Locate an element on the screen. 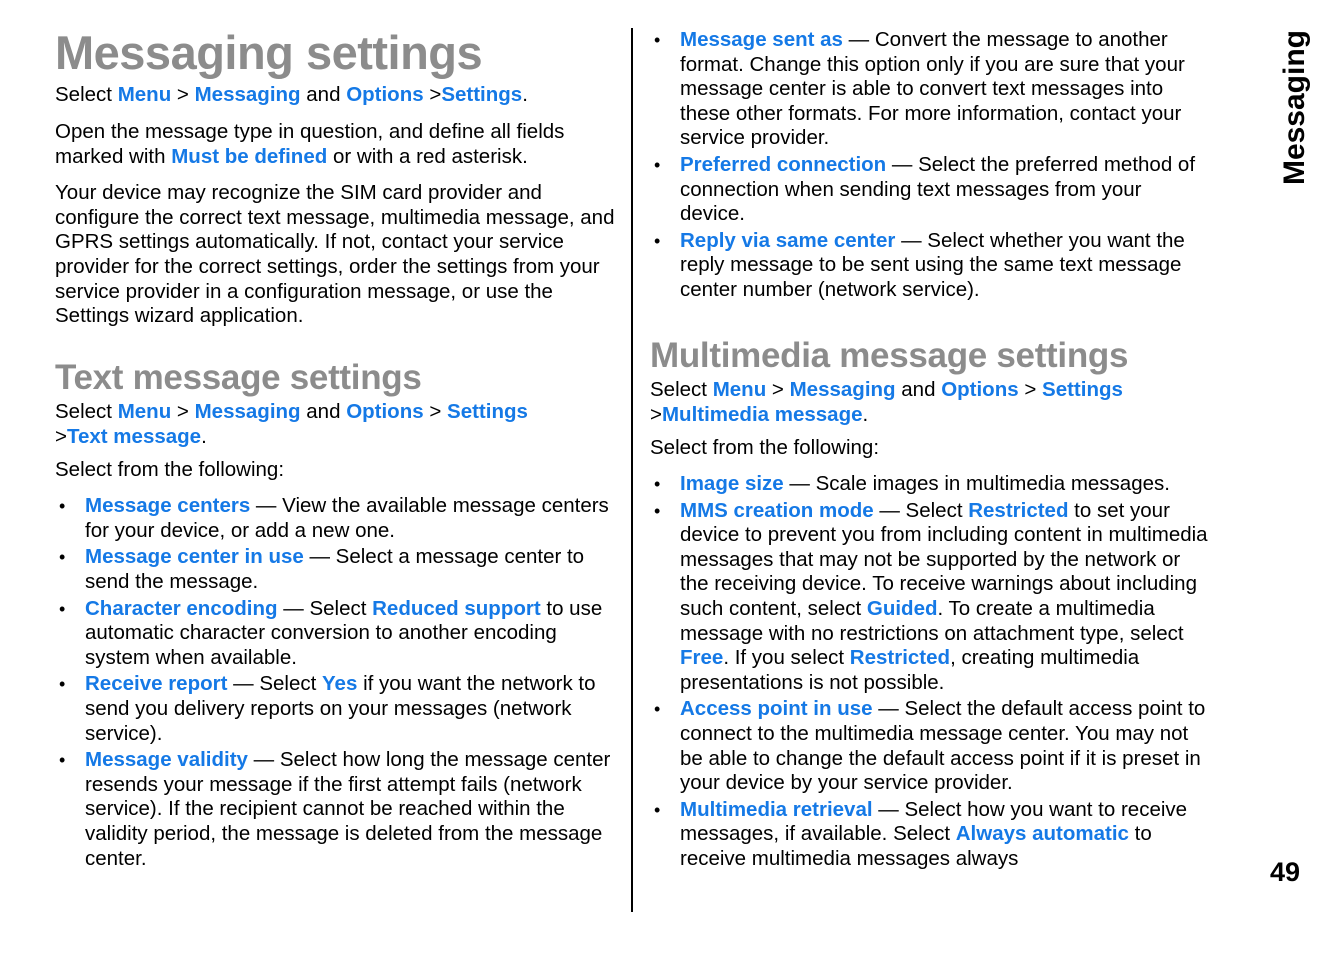 This screenshot has height=954, width=1322. setting-term: Message center in use is located at coordinates (194, 557).